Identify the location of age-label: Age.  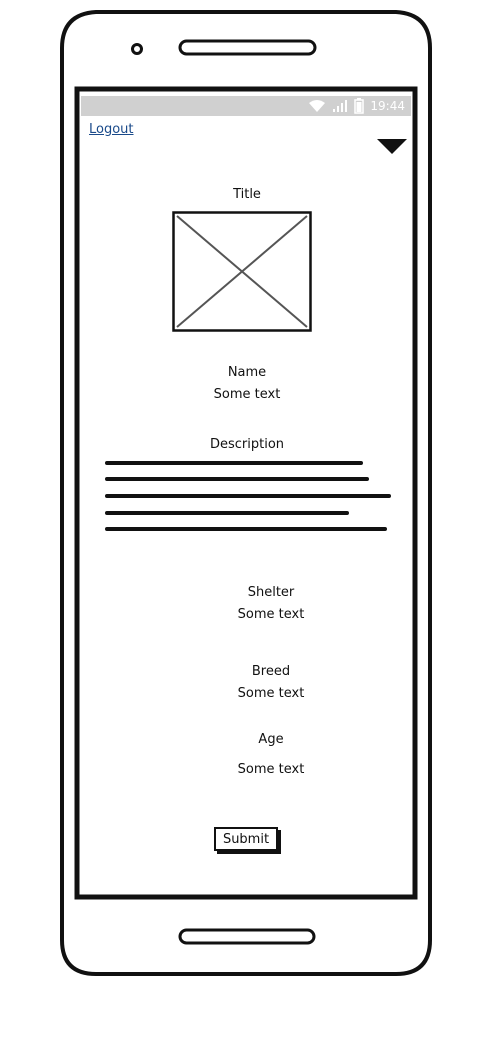
(271, 739).